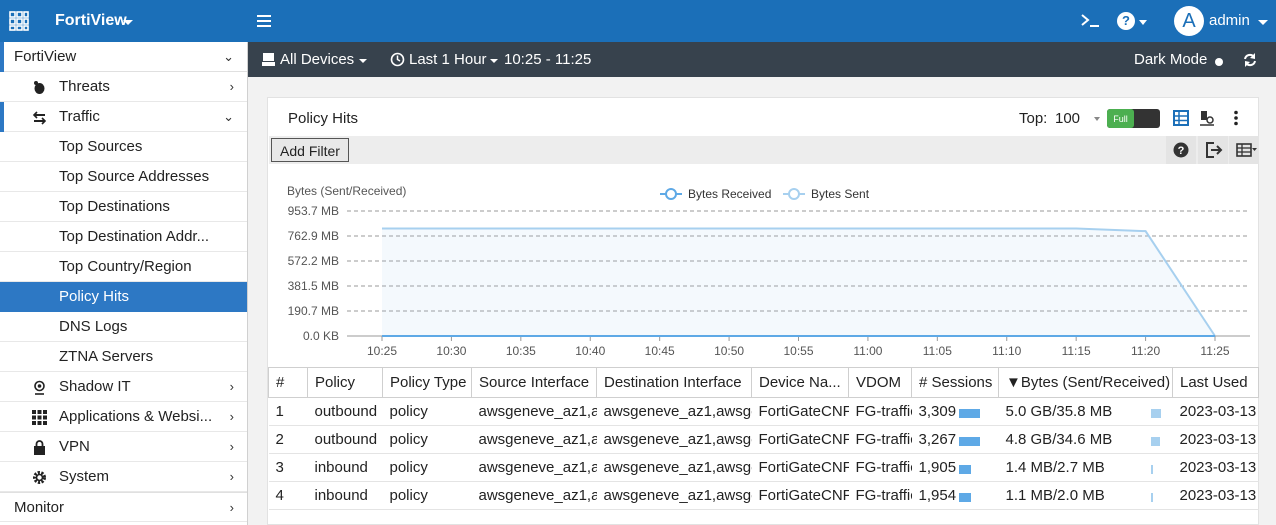 Image resolution: width=1276 pixels, height=525 pixels. What do you see at coordinates (363, 61) in the screenshot?
I see `device-caret-icon` at bounding box center [363, 61].